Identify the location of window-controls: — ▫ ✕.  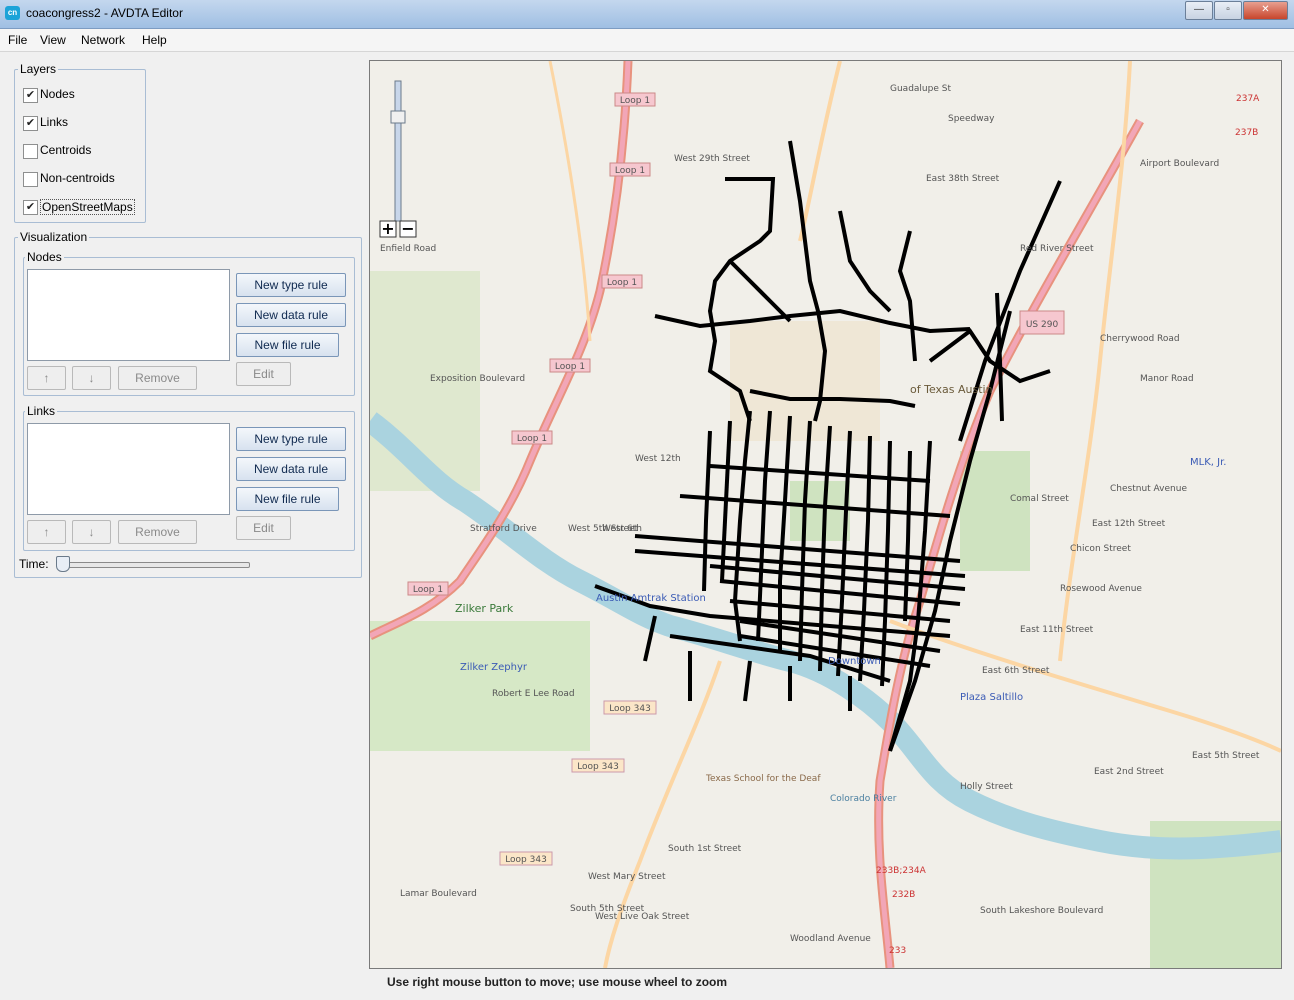
(1236, 10).